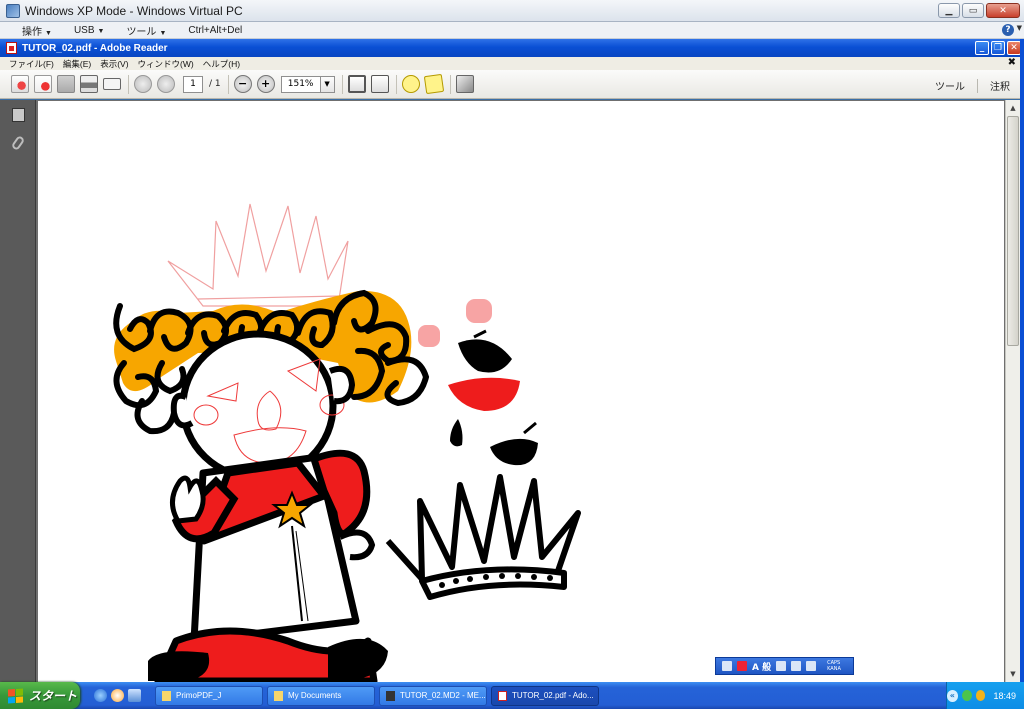 This screenshot has width=1024, height=709. What do you see at coordinates (1004, 695) in the screenshot?
I see `clock: 18:49` at bounding box center [1004, 695].